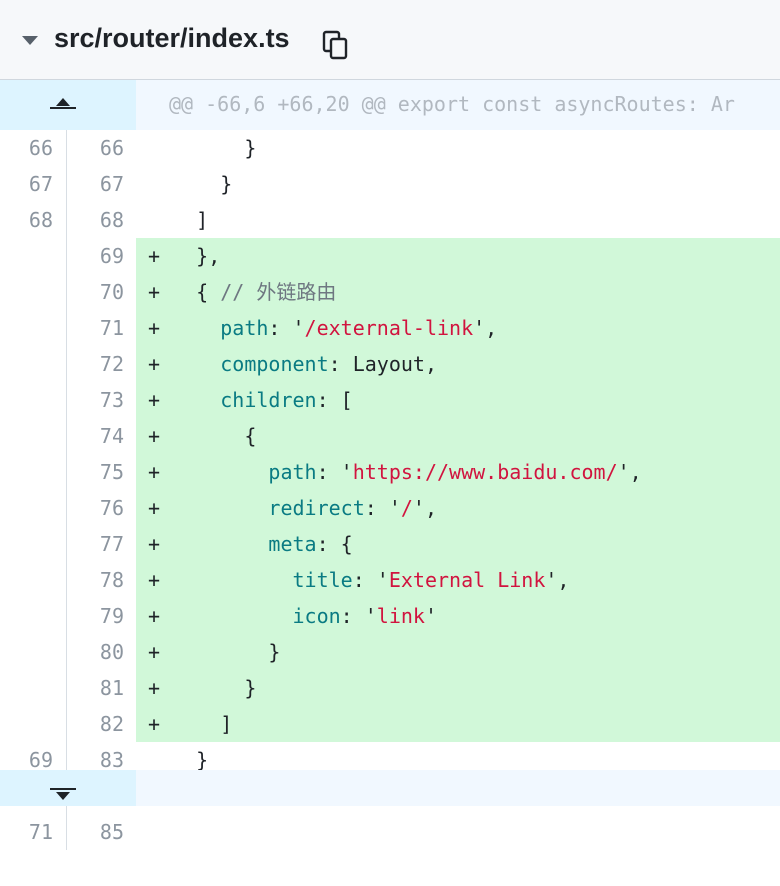 Image resolution: width=780 pixels, height=886 pixels. I want to click on code-line: + meta: {, so click(458, 544).